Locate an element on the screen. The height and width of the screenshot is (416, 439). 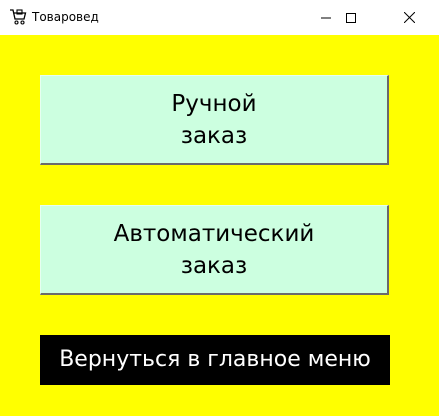
auto-order-label-line1: Автоматический is located at coordinates (214, 233).